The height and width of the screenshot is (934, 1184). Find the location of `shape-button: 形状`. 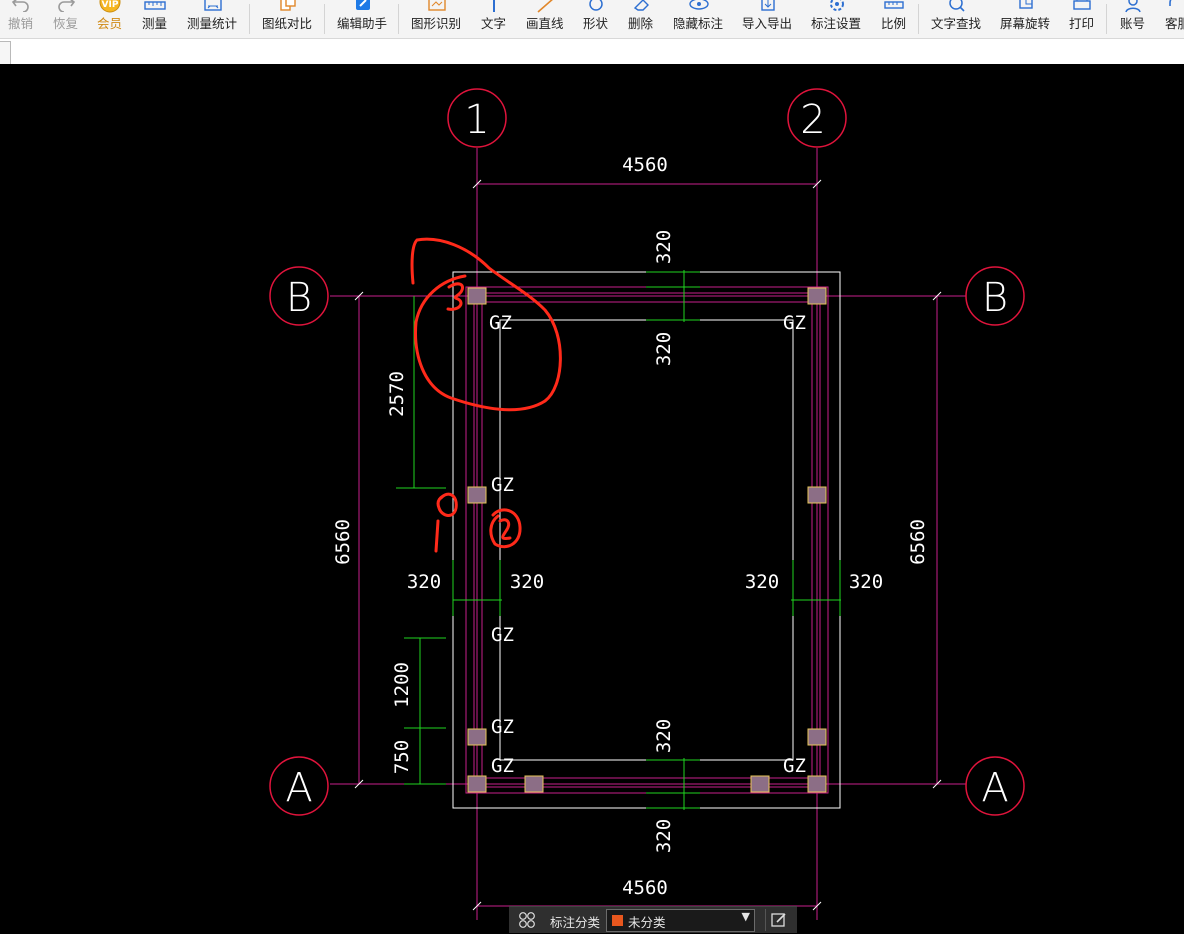

shape-button: 形状 is located at coordinates (596, 19).